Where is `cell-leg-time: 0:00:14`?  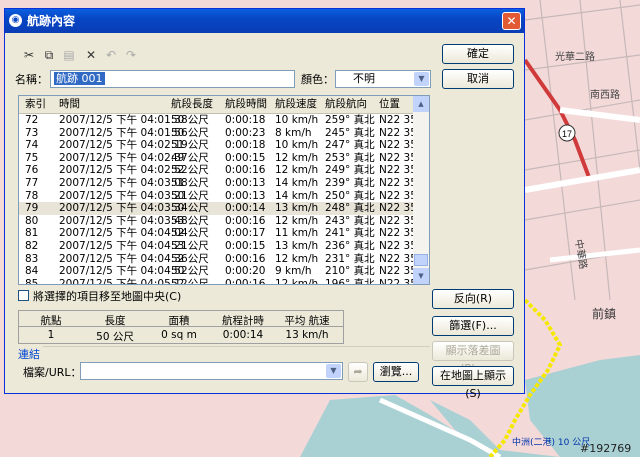 cell-leg-time: 0:00:14 is located at coordinates (245, 208).